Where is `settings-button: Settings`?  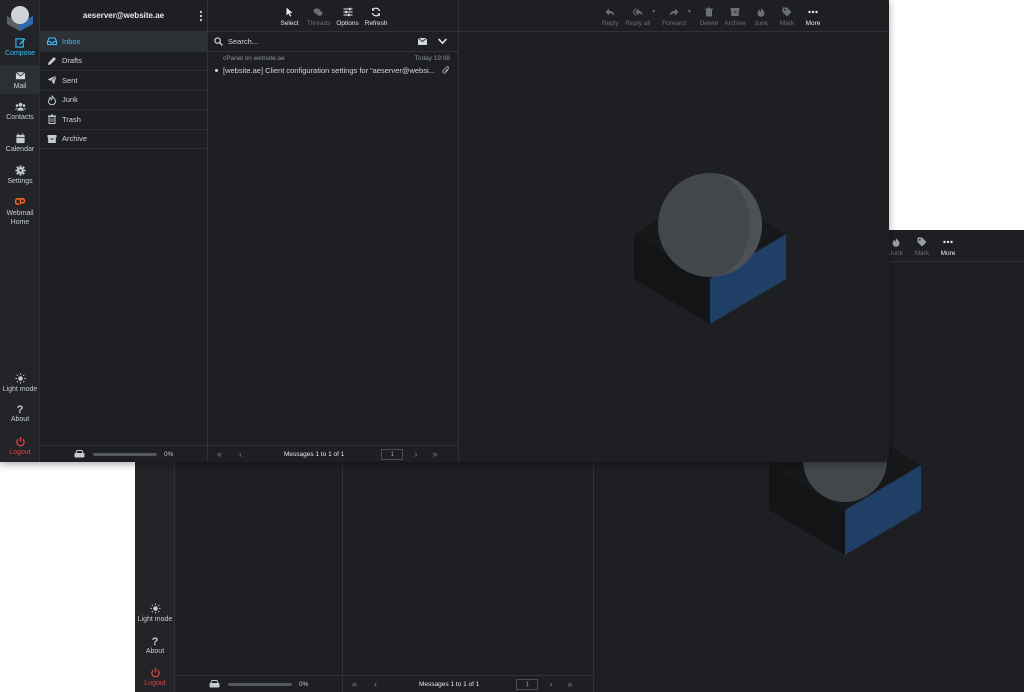 settings-button: Settings is located at coordinates (20, 175).